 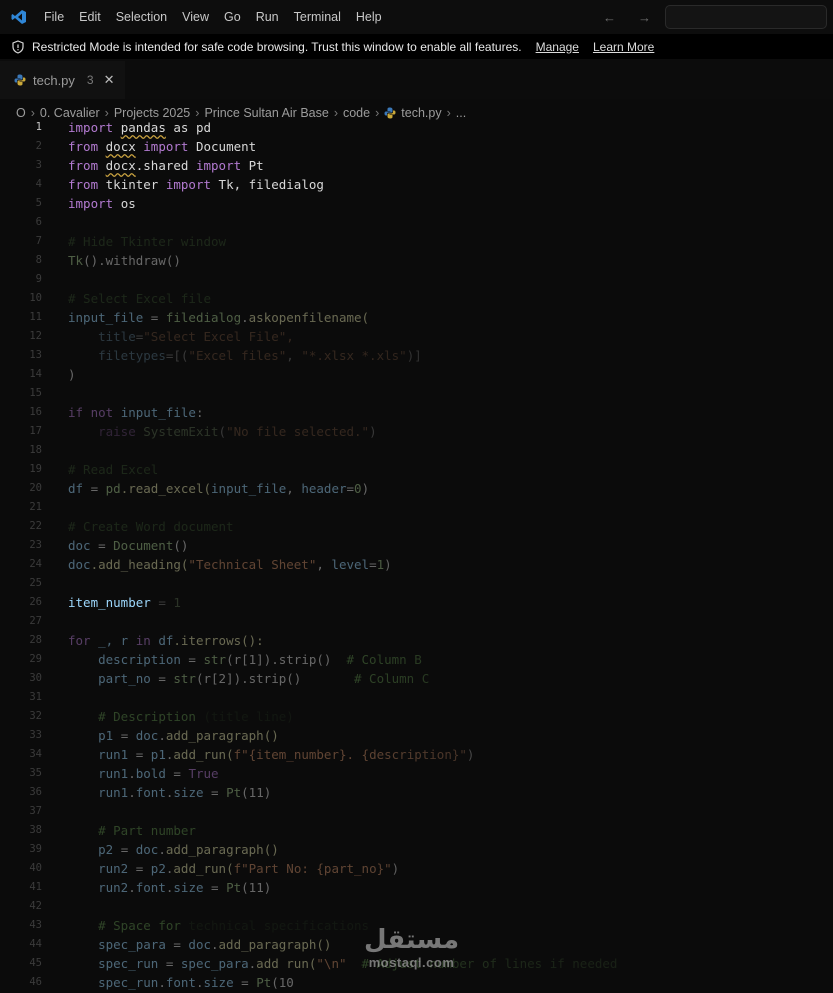 I want to click on token: Tk, filedialog, so click(x=271, y=184).